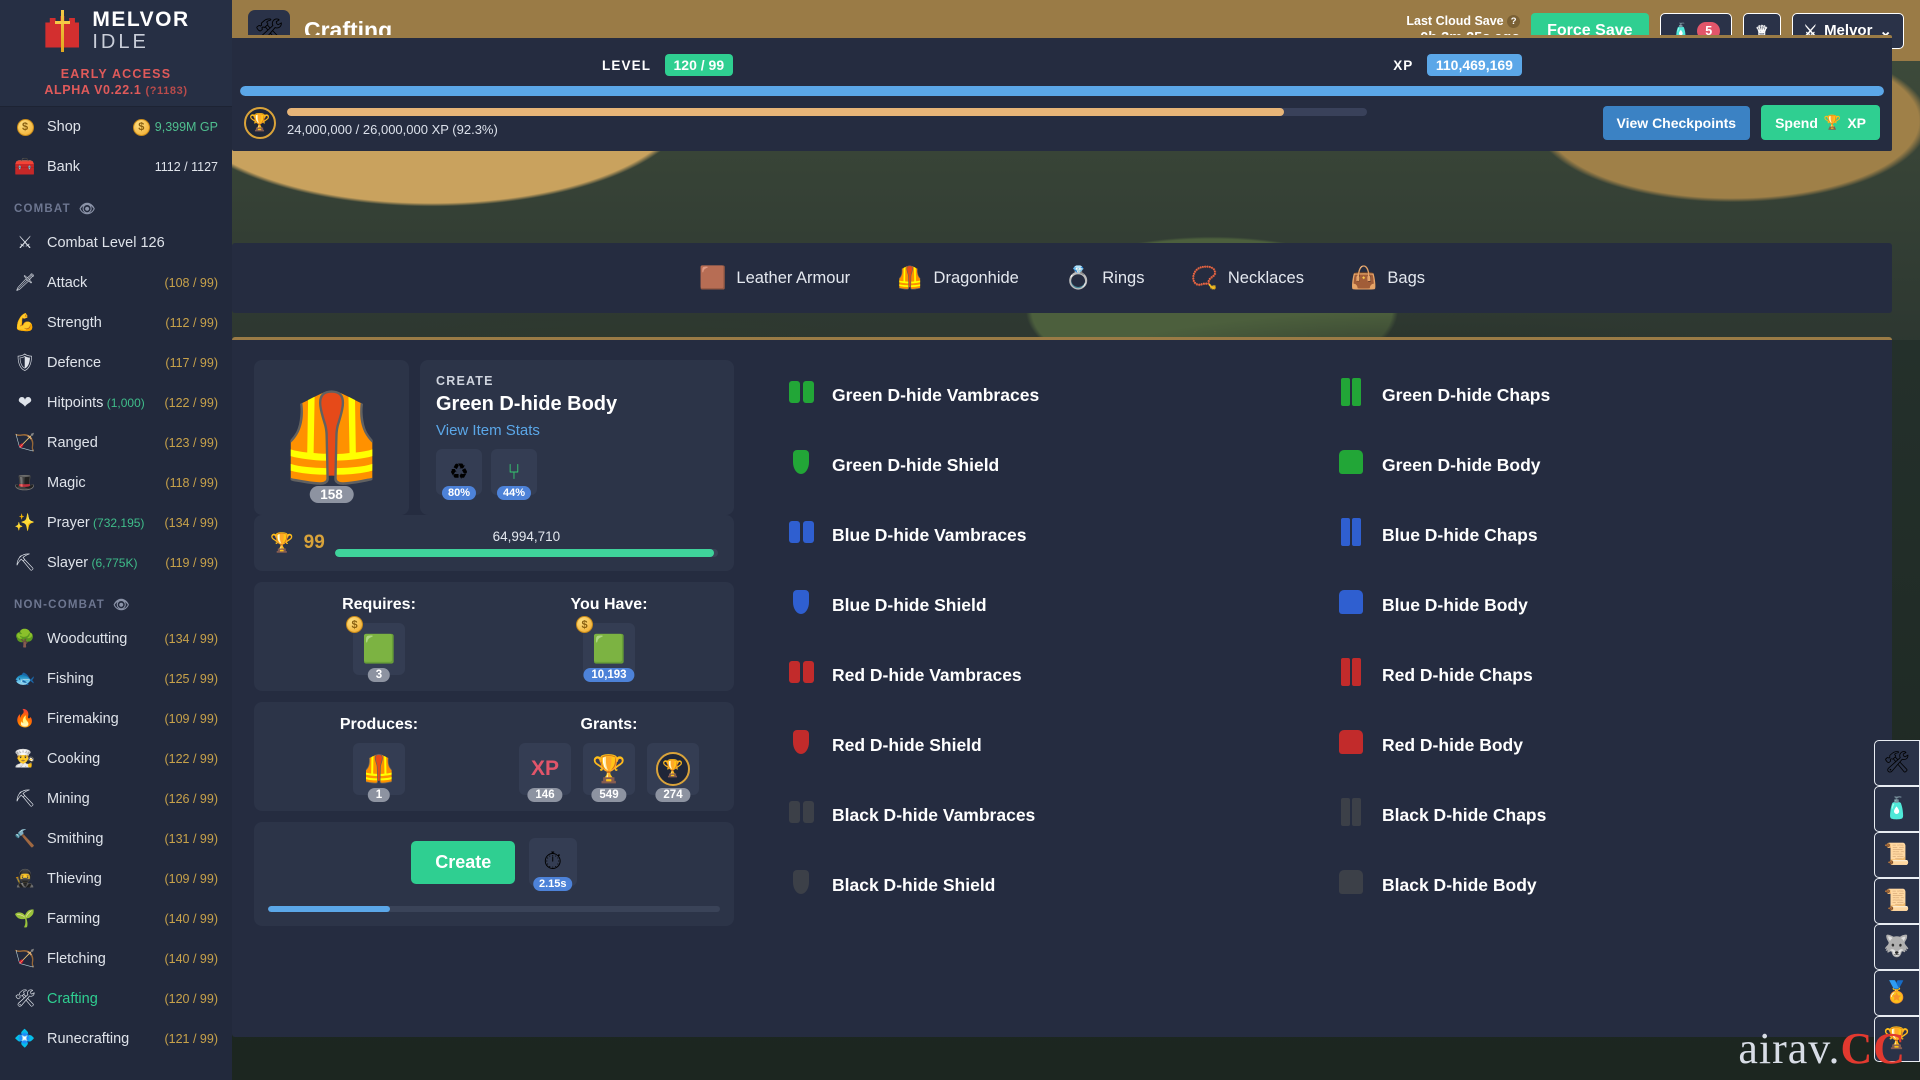  Describe the element at coordinates (42, 209) in the screenshot. I see `combat-header-label: COMBAT` at that location.